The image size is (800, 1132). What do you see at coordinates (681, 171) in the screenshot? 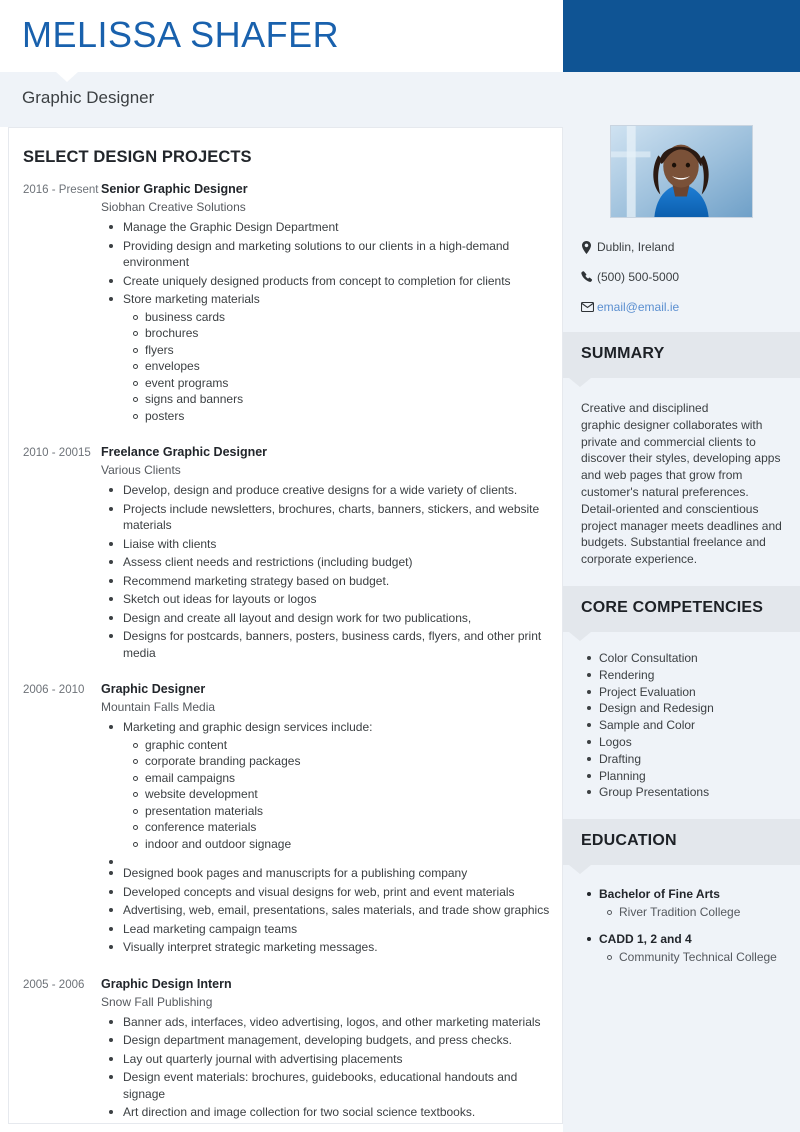
I see `avatar` at bounding box center [681, 171].